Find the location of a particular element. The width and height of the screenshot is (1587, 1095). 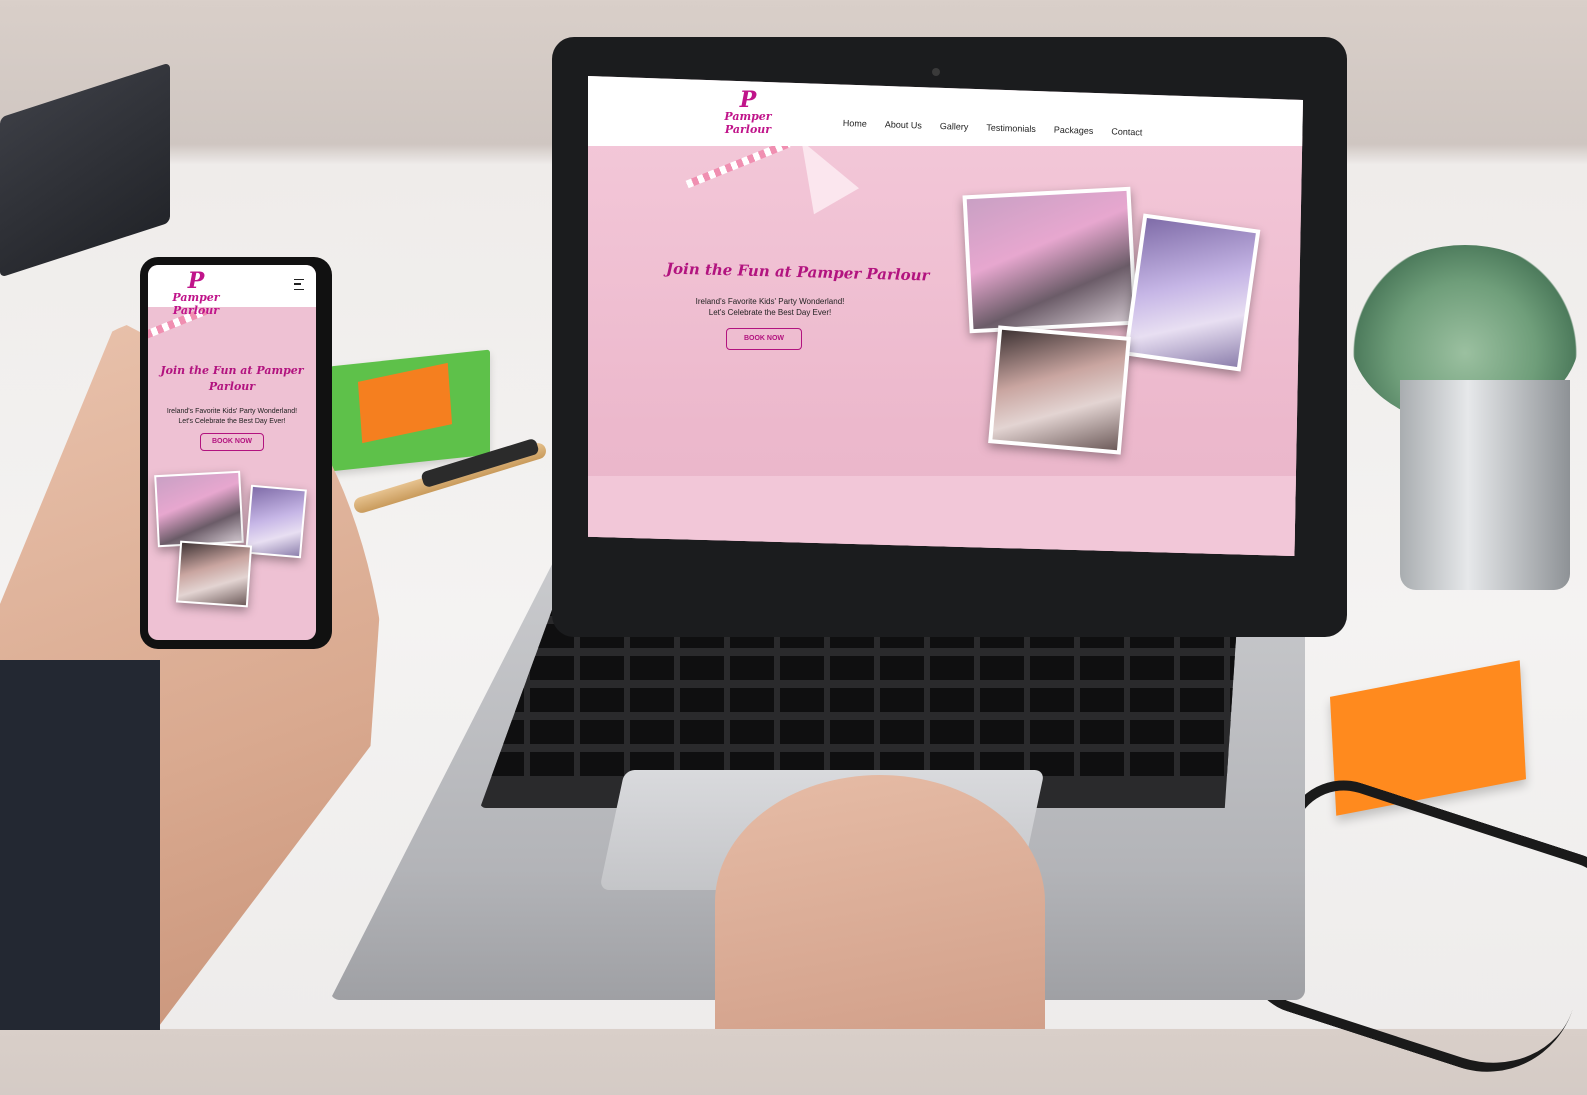

notebook is located at coordinates (85, 170).